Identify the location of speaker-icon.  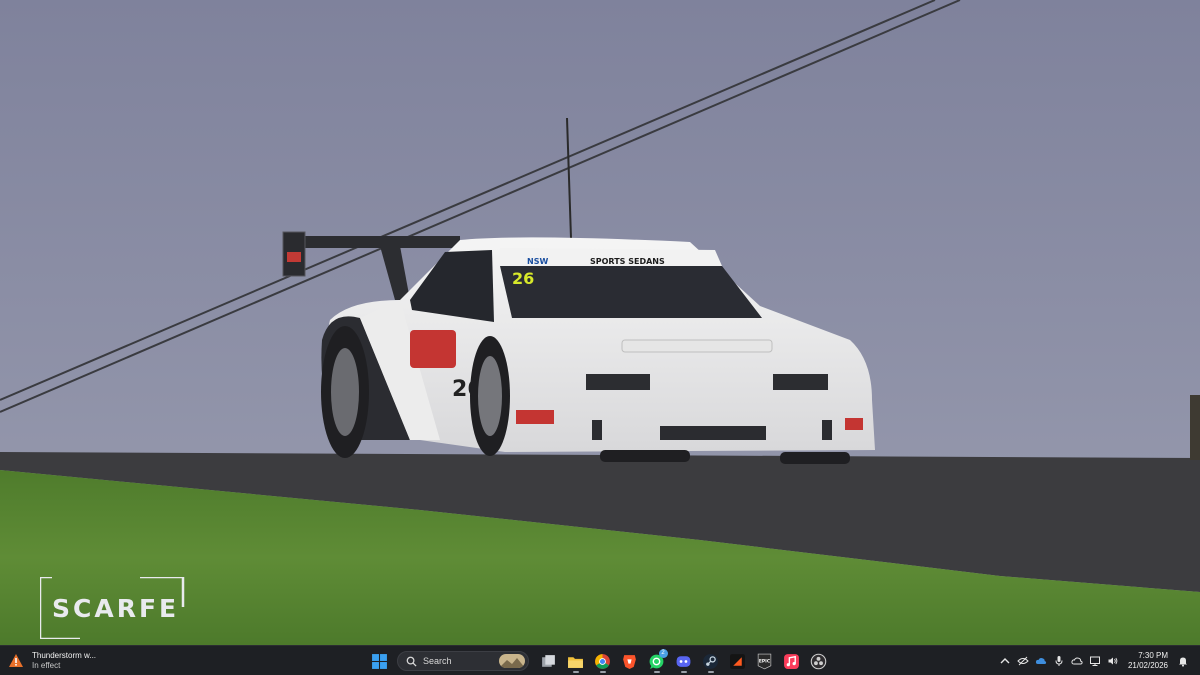
(1113, 661).